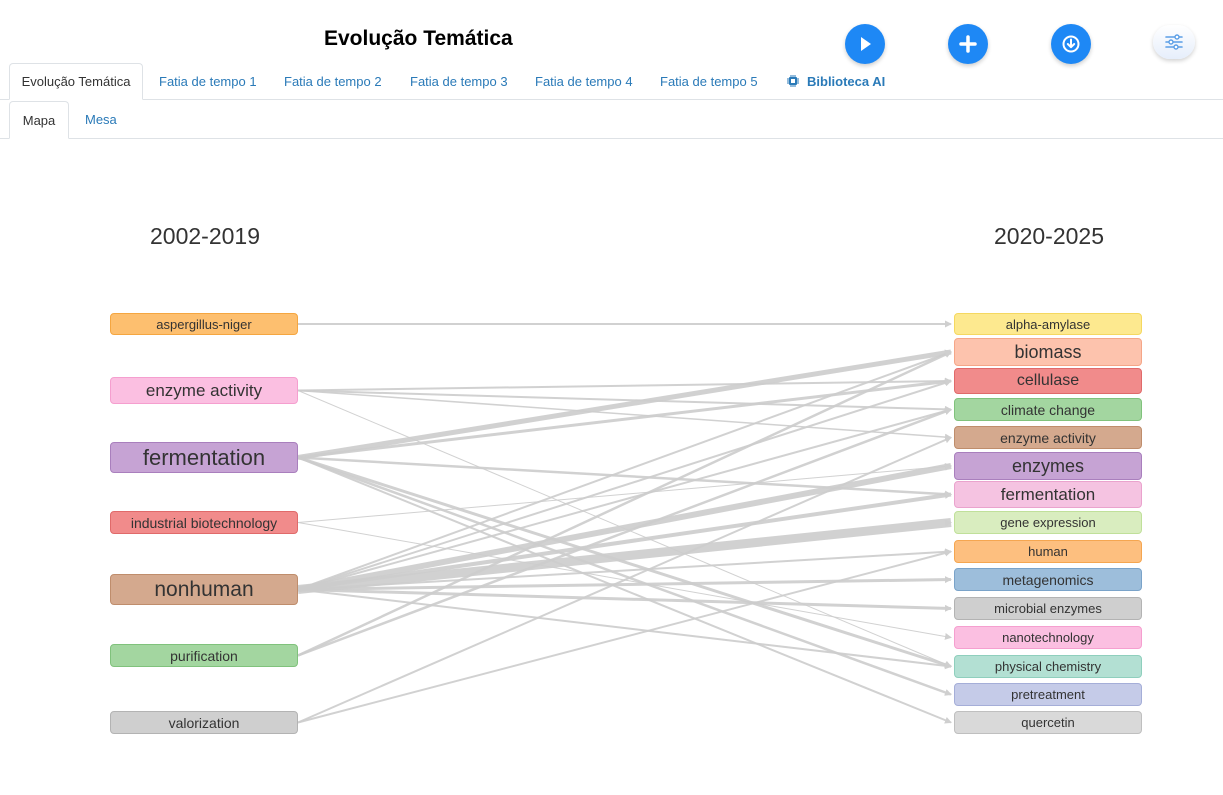 The image size is (1223, 795). Describe the element at coordinates (1048, 324) in the screenshot. I see `right-node-alpha-amylase: alpha-amylase` at that location.